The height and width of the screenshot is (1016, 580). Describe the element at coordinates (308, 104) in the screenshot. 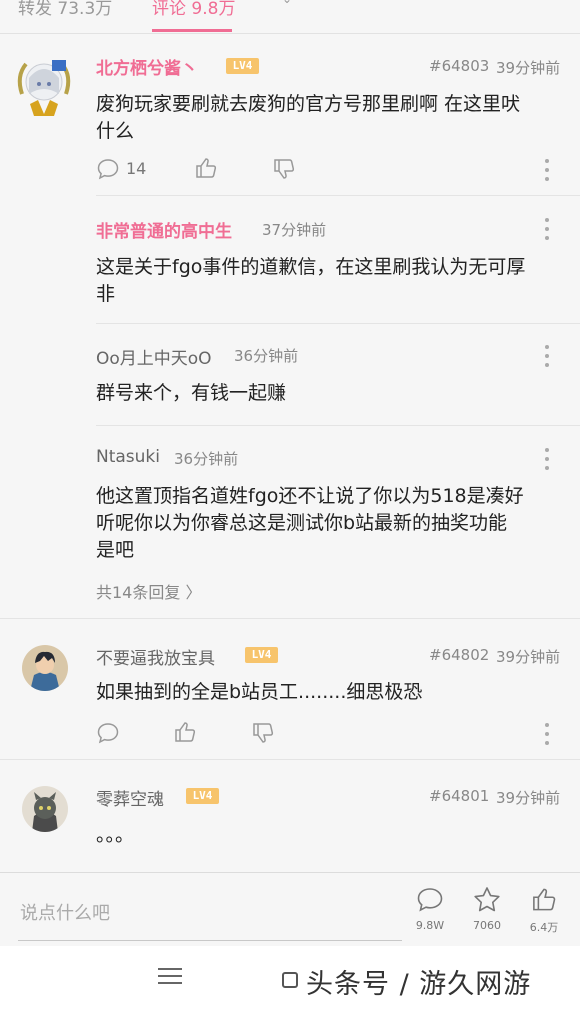

I see `comment-text-line: 废狗玩家要刷就去废狗的官方号那里刷啊 在这里吠` at that location.